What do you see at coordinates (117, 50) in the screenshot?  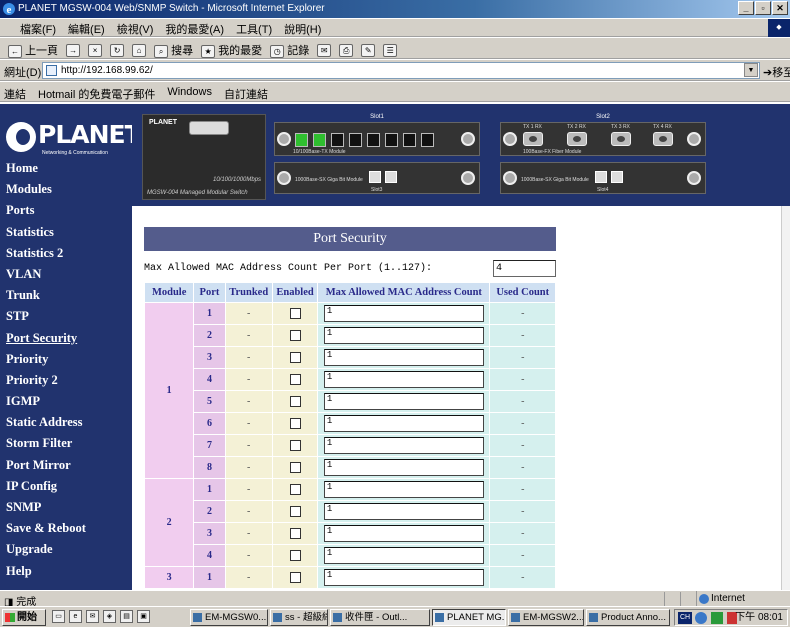 I see `refresh-icon: ↻` at bounding box center [117, 50].